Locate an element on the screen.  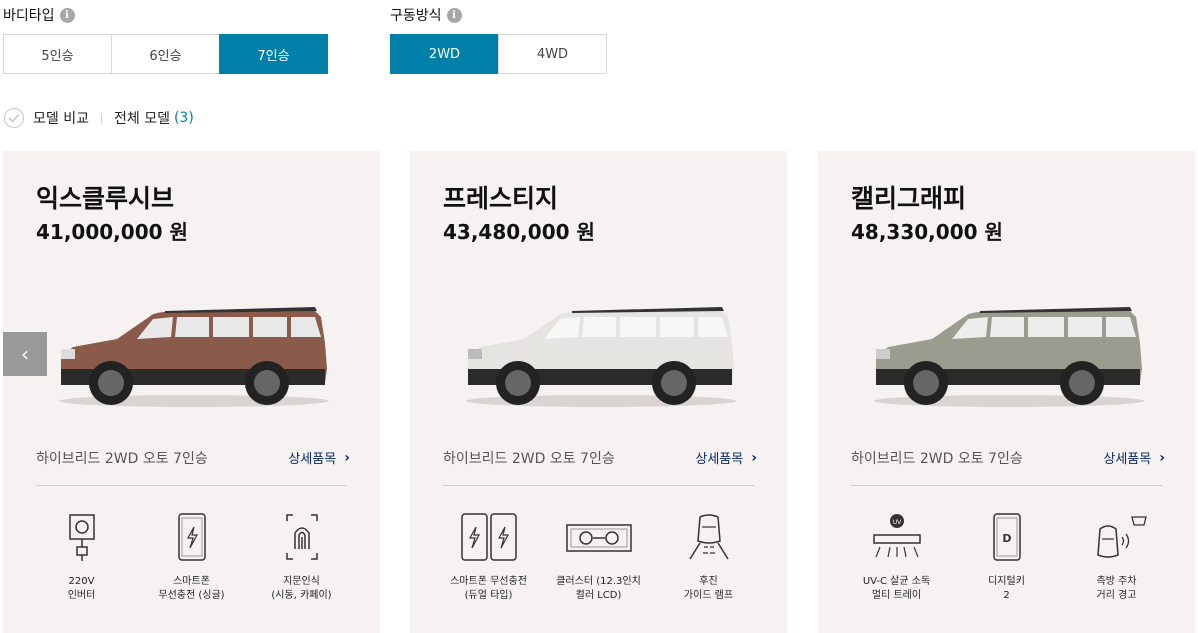
all-models-label: 전체 모델 is located at coordinates (141, 119).